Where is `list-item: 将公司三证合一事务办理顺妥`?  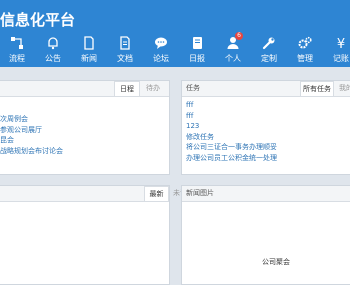
list-item: 将公司三证合一事务办理顺妥 is located at coordinates (268, 147).